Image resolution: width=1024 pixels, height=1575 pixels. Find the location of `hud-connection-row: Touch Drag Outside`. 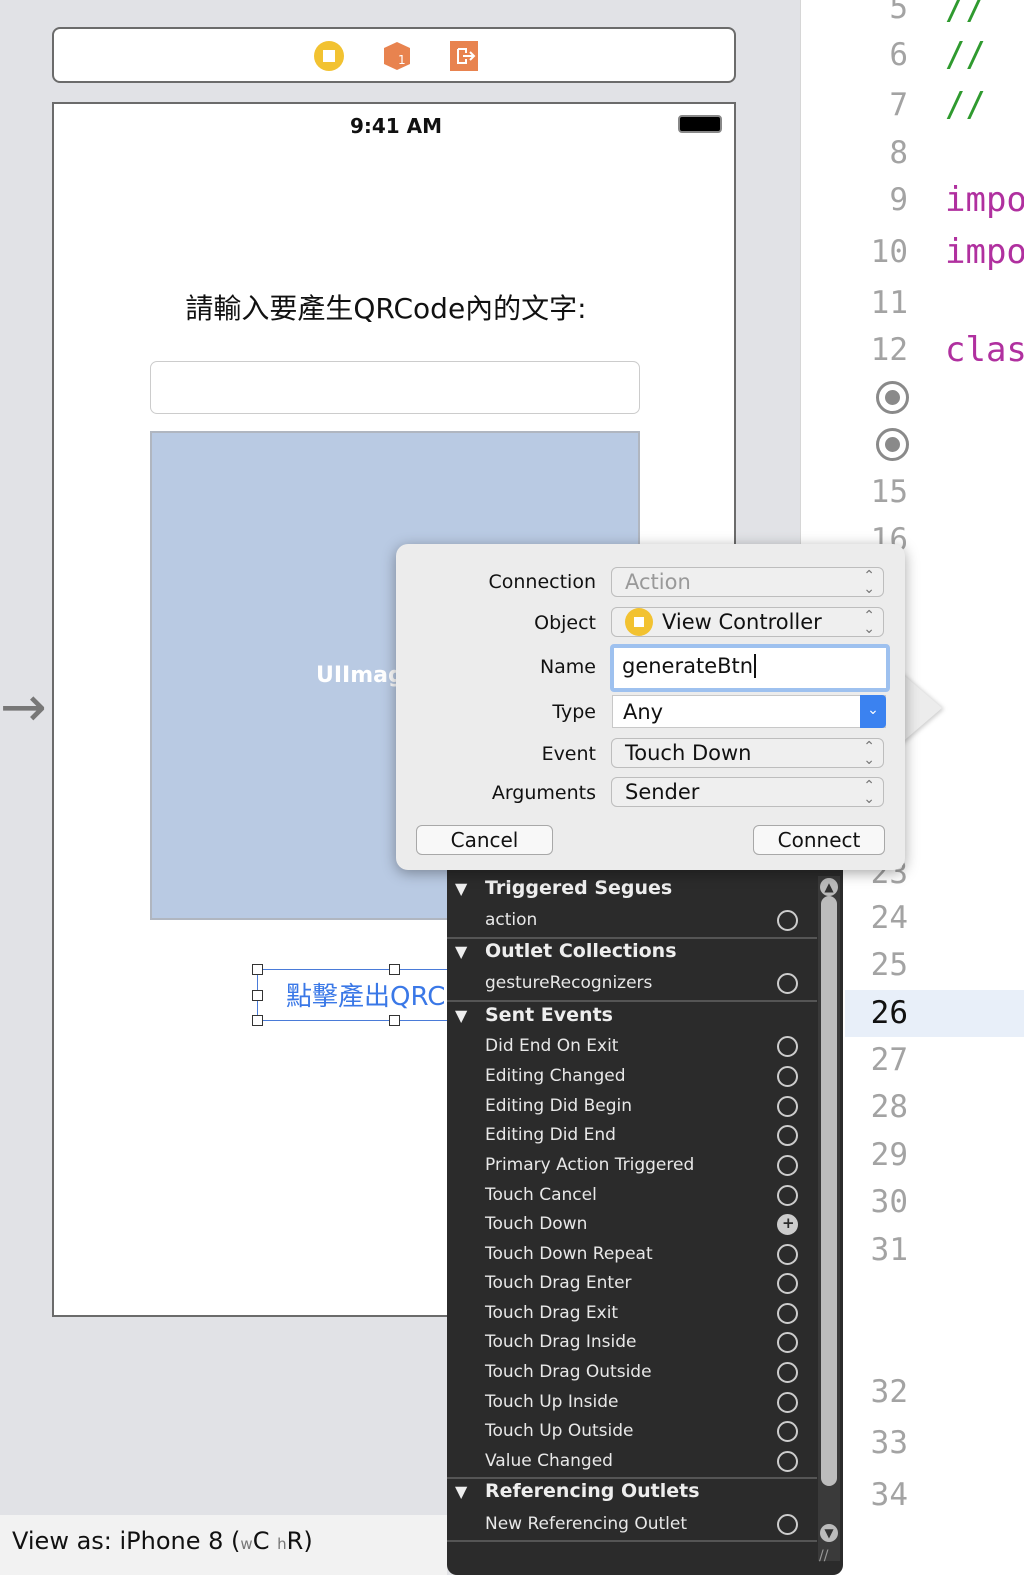

hud-connection-row: Touch Drag Outside is located at coordinates (632, 1372).